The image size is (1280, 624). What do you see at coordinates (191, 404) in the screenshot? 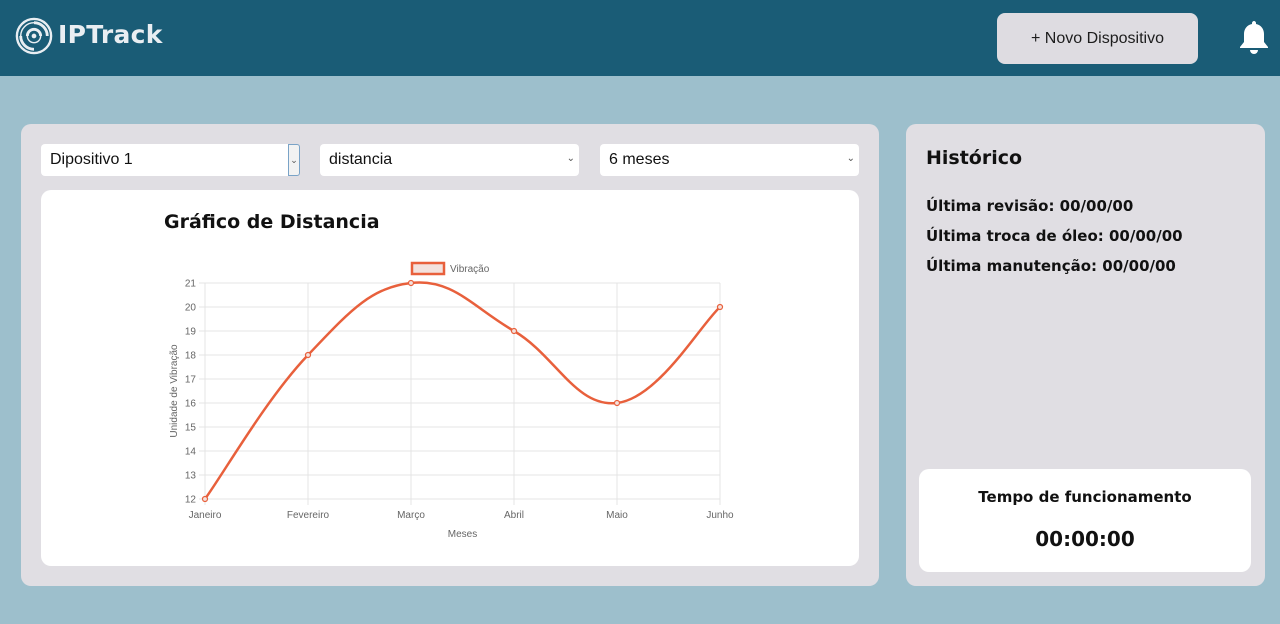
I see `y-tick-label: 16` at bounding box center [191, 404].